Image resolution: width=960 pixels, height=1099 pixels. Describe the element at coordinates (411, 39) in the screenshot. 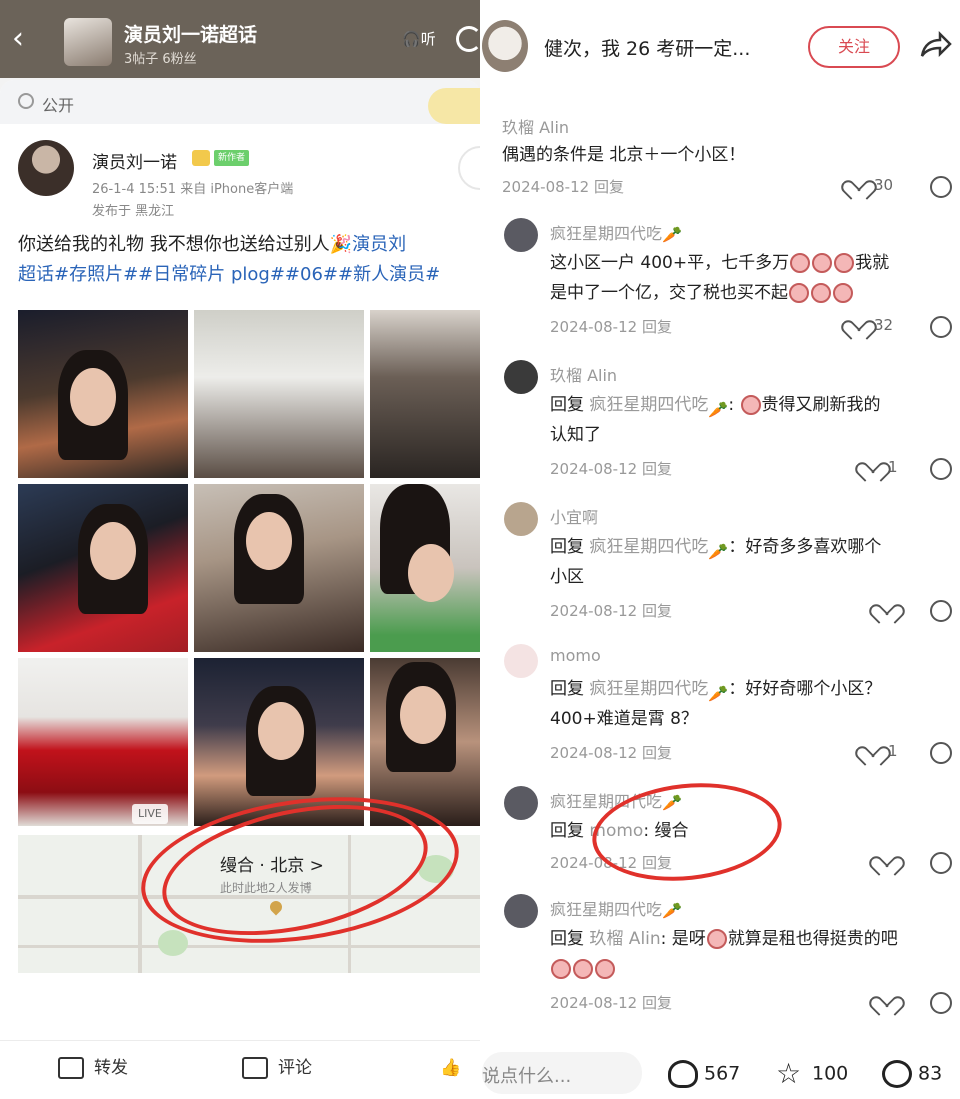

I see `headphones-icon: 🎧` at that location.